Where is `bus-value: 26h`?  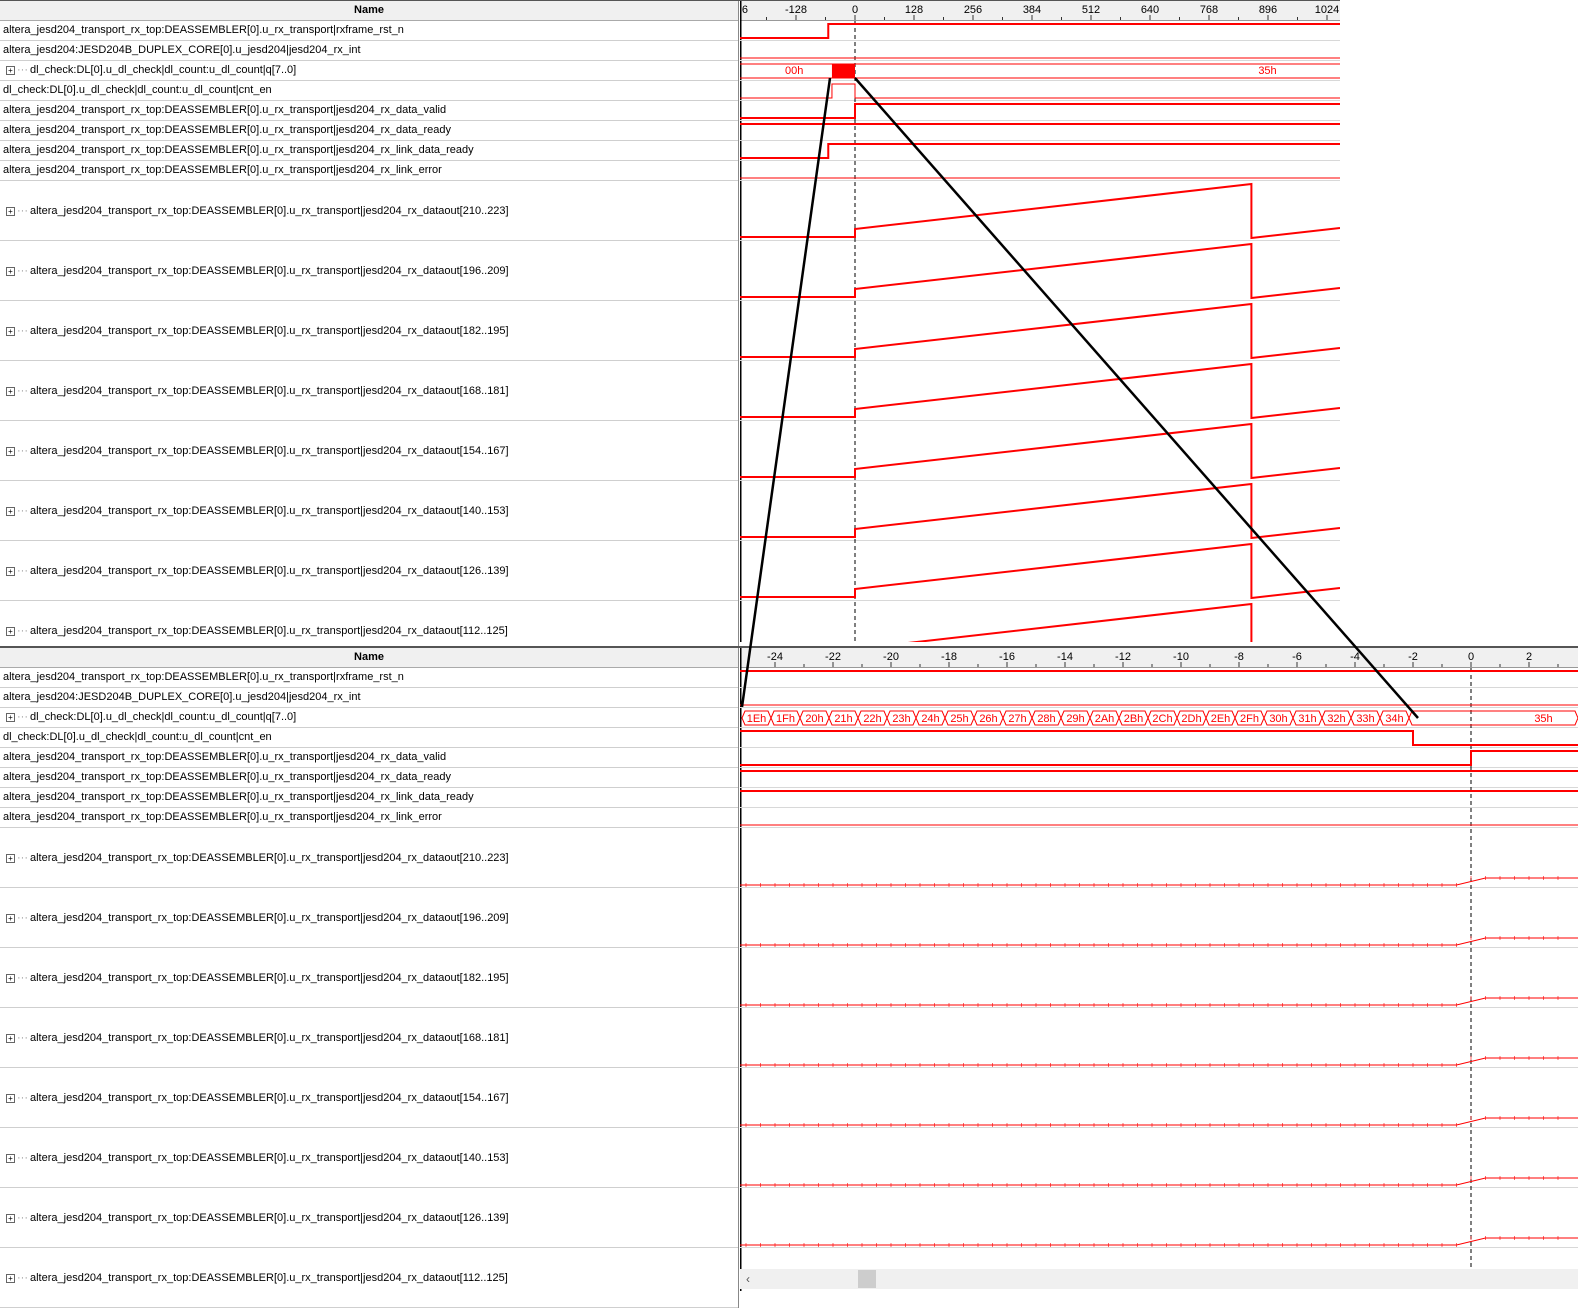
bus-value: 26h is located at coordinates (988, 719).